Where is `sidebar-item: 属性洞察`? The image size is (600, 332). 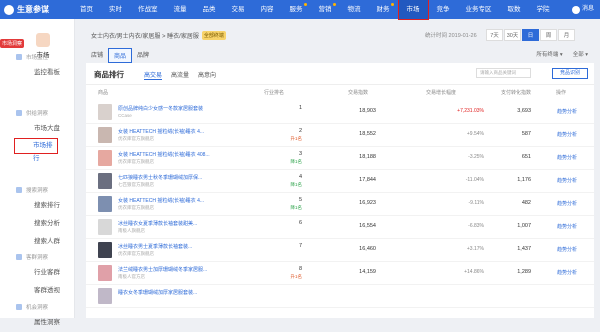 sidebar-item: 属性洞察 is located at coordinates (37, 323).